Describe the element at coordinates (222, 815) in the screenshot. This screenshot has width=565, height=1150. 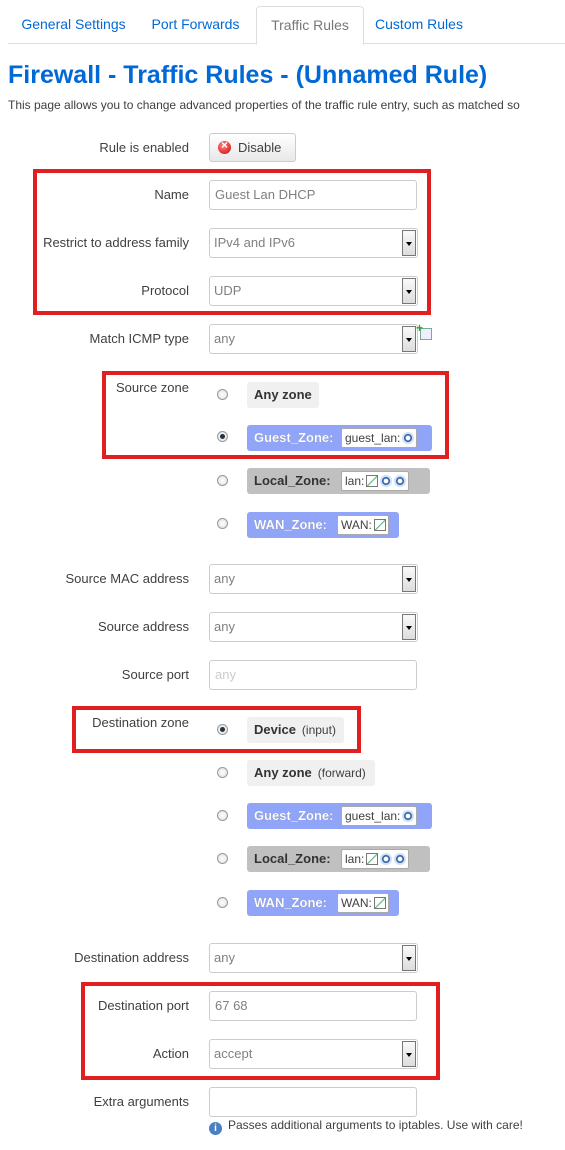
I see `dest-zone-guest-radio` at that location.